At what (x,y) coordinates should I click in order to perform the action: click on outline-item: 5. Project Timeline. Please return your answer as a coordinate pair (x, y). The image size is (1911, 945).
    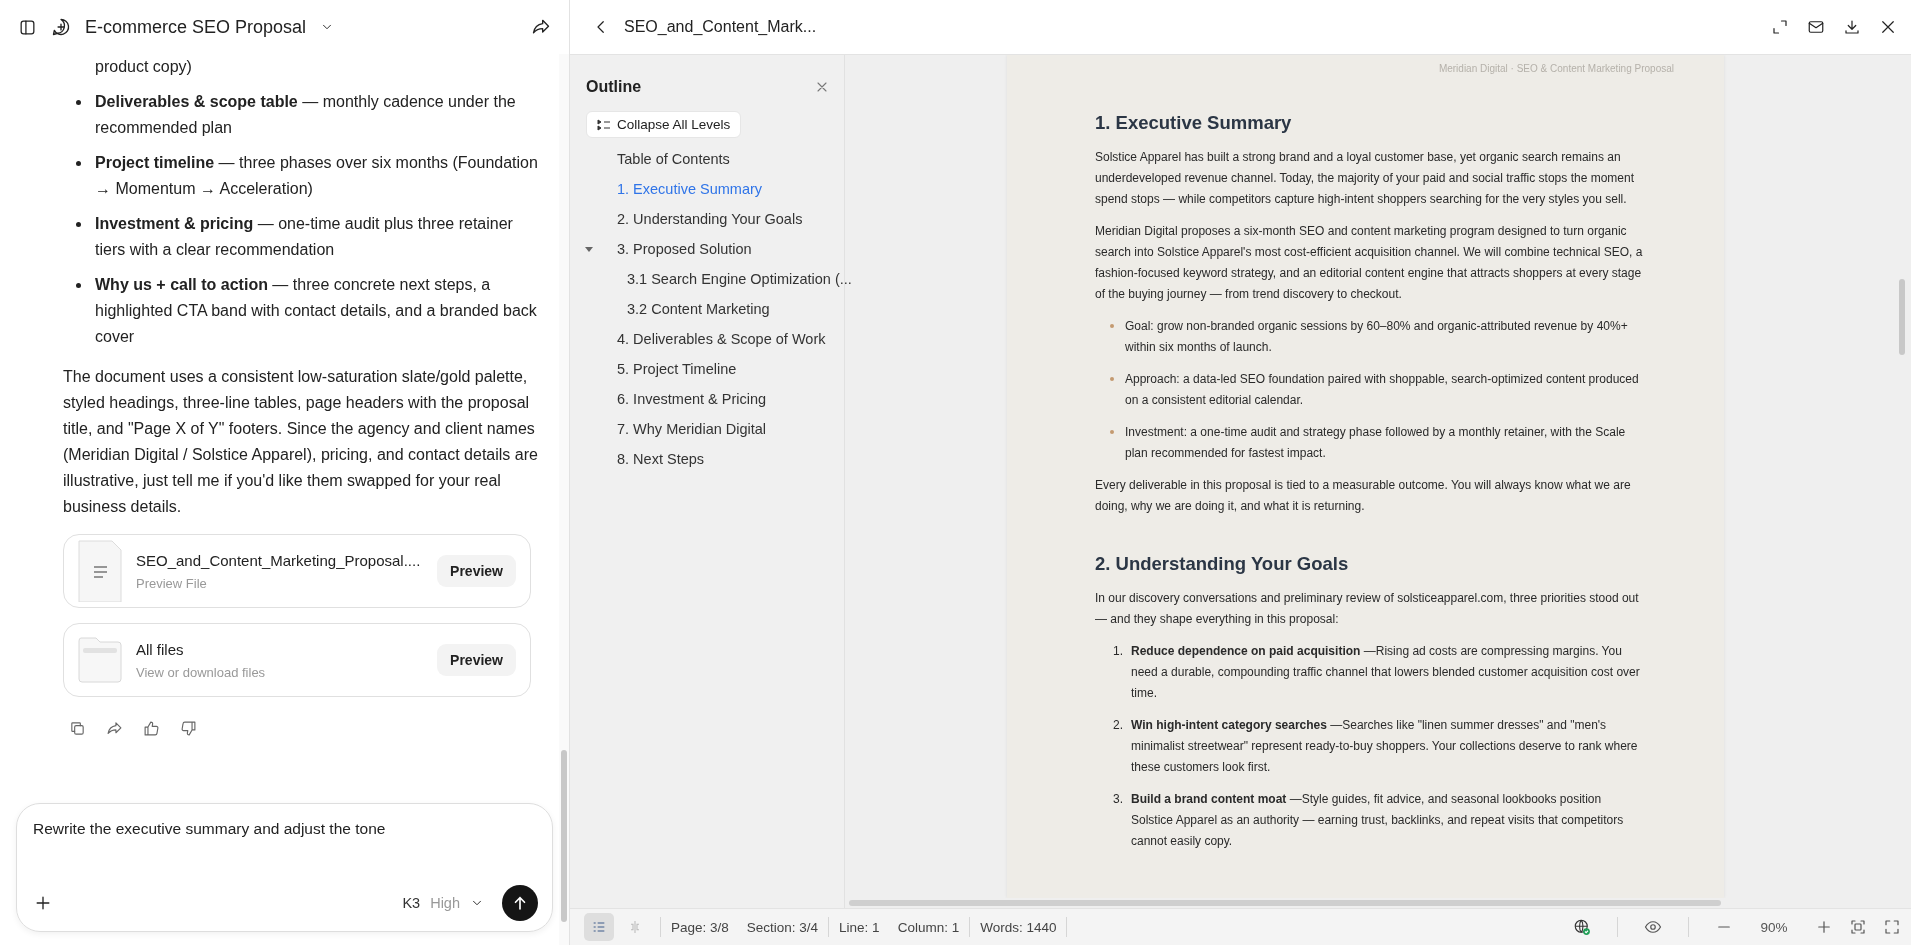
    Looking at the image, I should click on (677, 369).